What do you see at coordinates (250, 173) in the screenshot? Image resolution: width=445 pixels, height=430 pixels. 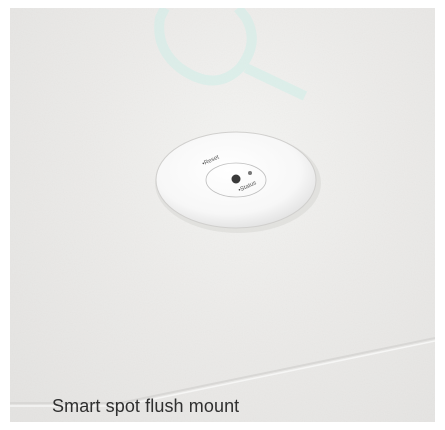 I see `status-led` at bounding box center [250, 173].